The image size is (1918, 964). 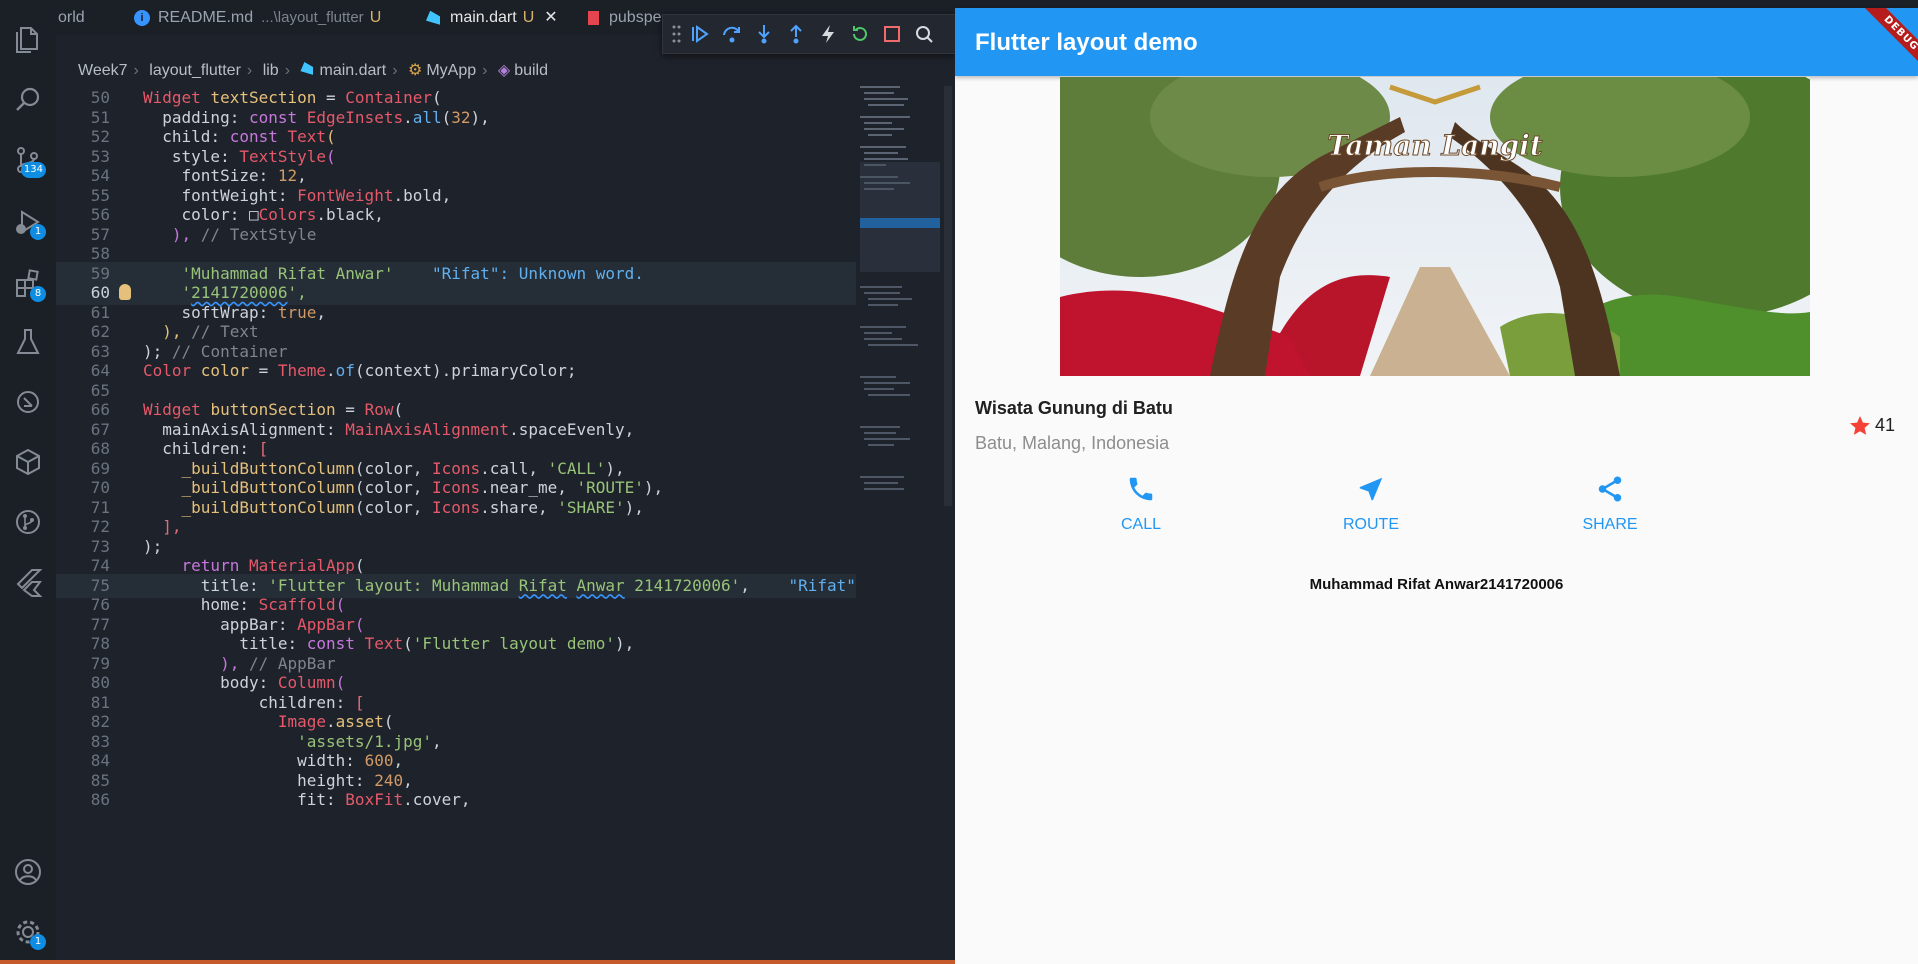 What do you see at coordinates (271, 70) in the screenshot?
I see `breadcrumb-item: lib` at bounding box center [271, 70].